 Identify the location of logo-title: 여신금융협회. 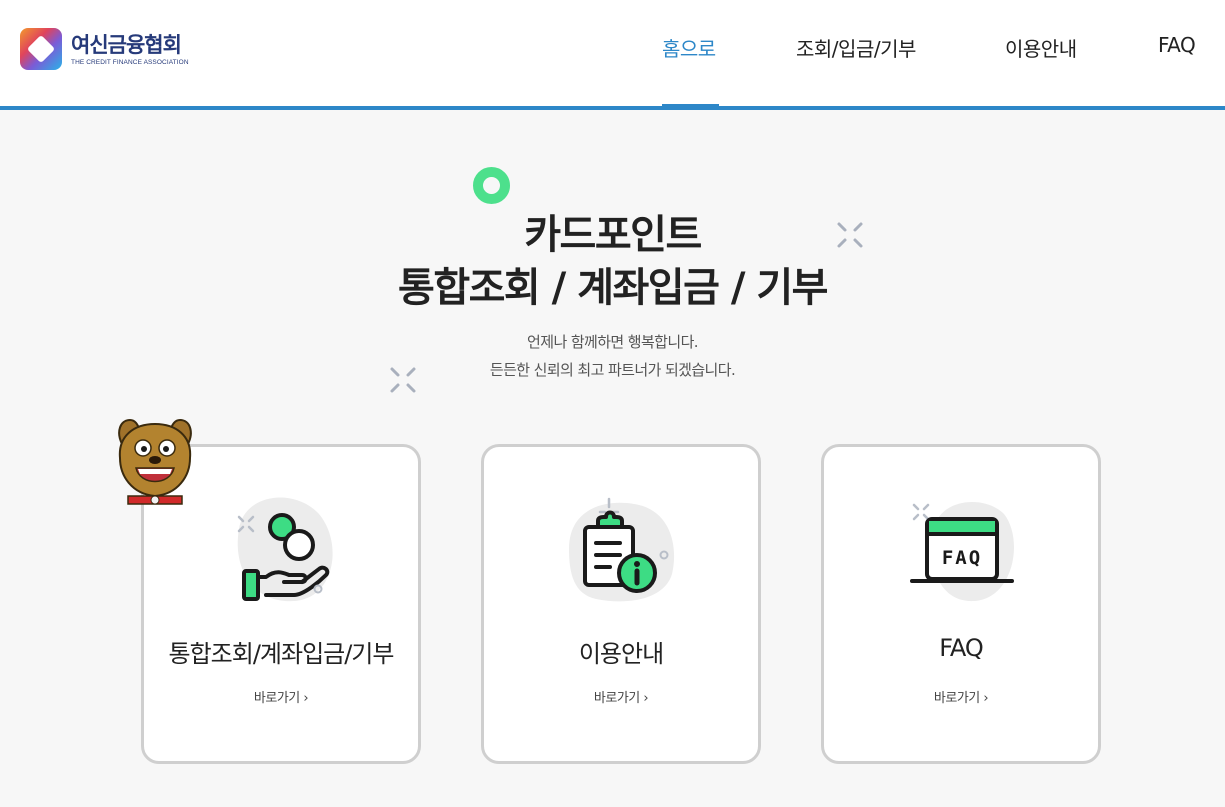
(126, 44).